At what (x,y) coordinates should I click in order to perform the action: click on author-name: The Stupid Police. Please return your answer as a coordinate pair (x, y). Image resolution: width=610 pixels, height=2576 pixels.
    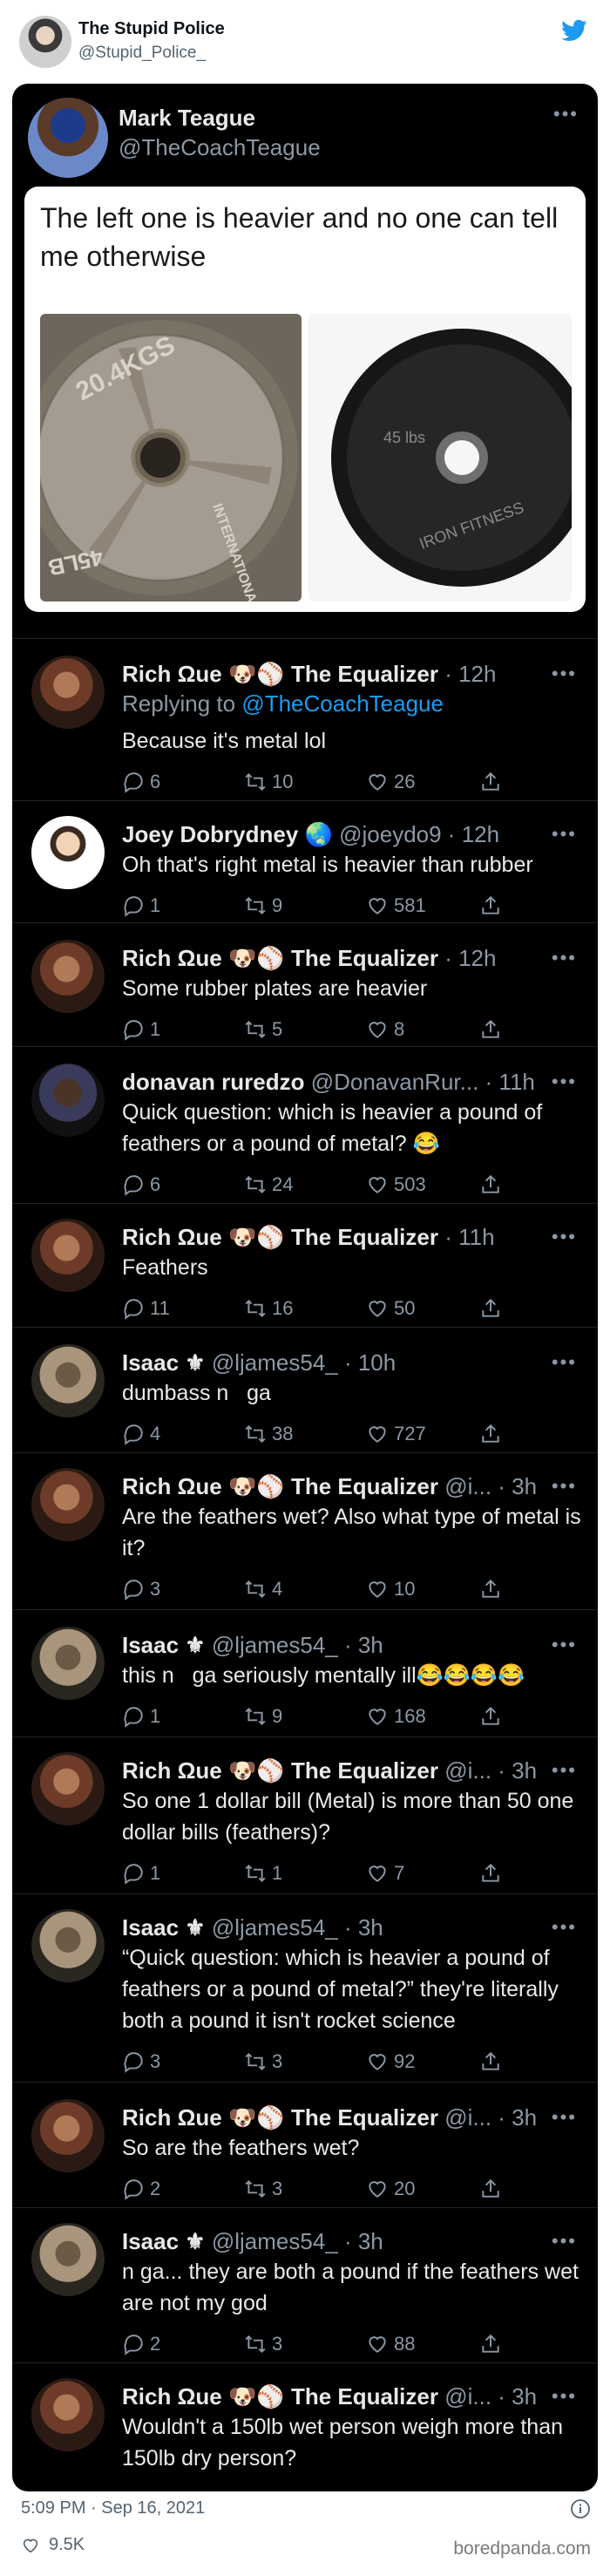
    Looking at the image, I should click on (151, 29).